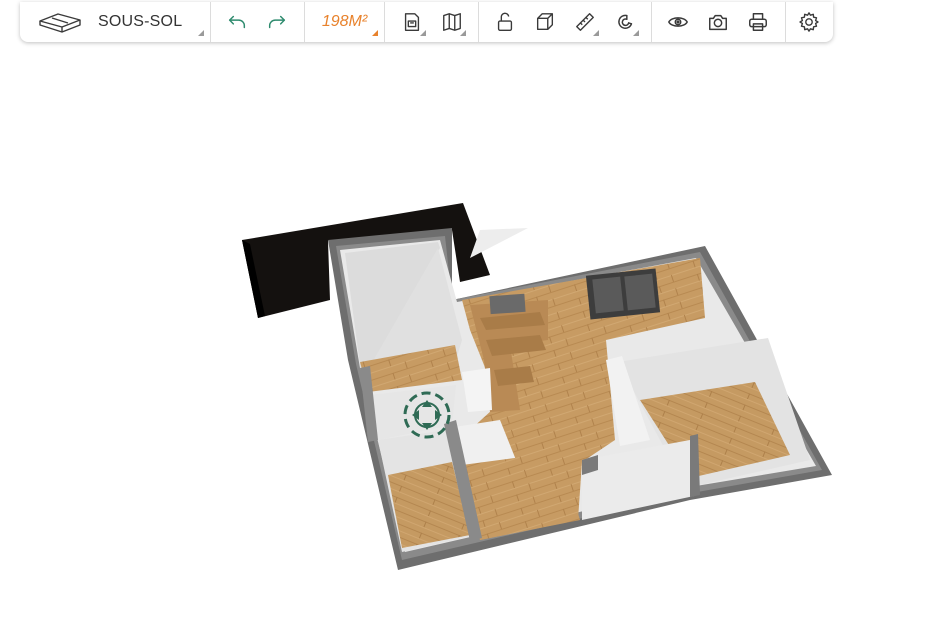 This screenshot has width=928, height=619. I want to click on view-group, so click(719, 22).